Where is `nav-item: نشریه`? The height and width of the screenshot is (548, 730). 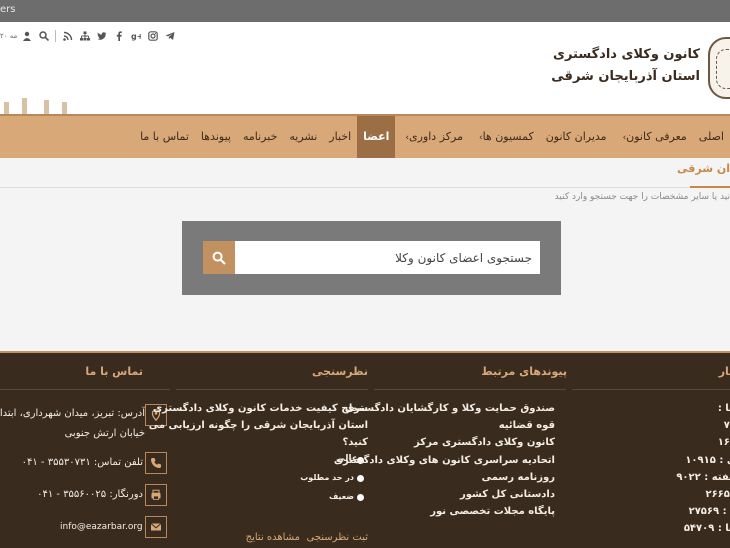
nav-item: نشریه is located at coordinates (303, 137).